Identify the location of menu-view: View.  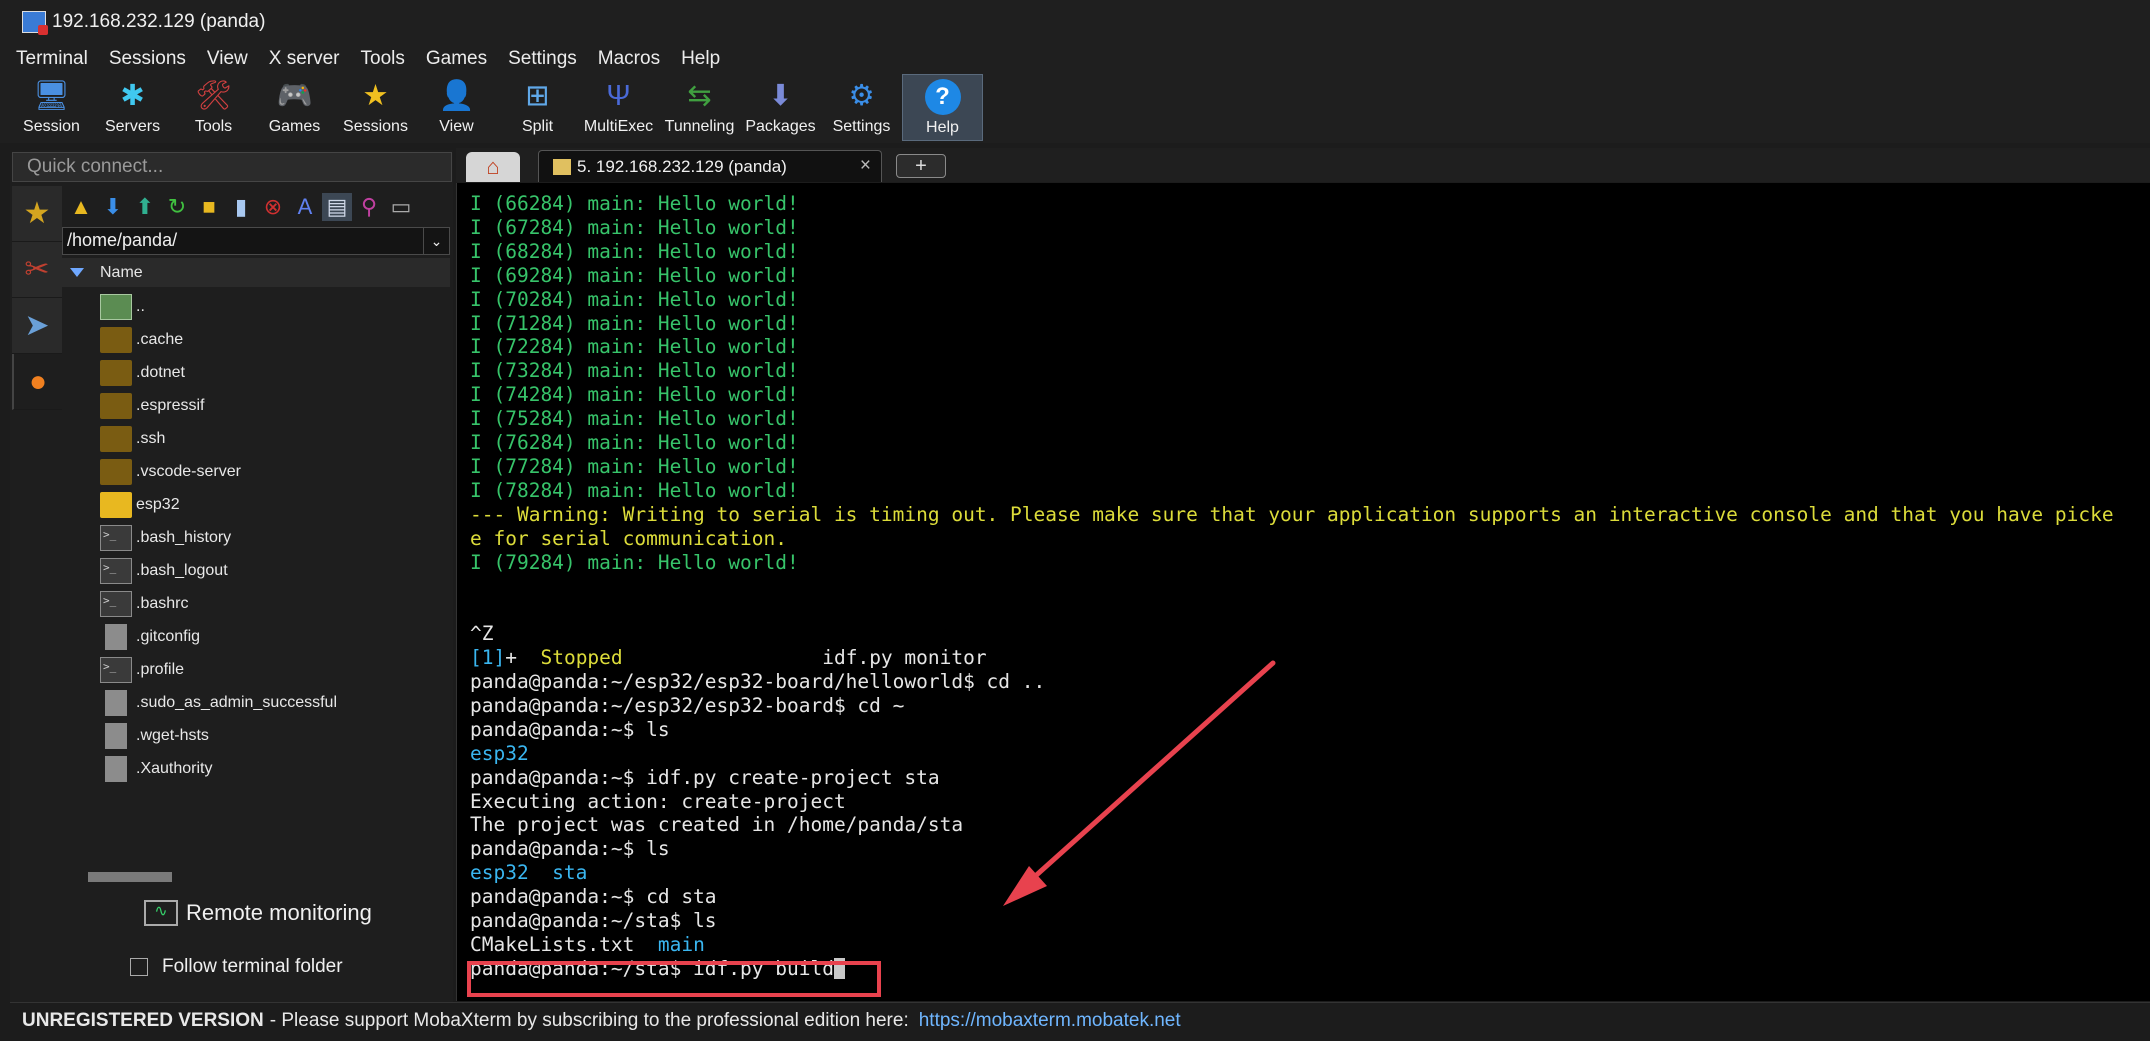
(227, 59).